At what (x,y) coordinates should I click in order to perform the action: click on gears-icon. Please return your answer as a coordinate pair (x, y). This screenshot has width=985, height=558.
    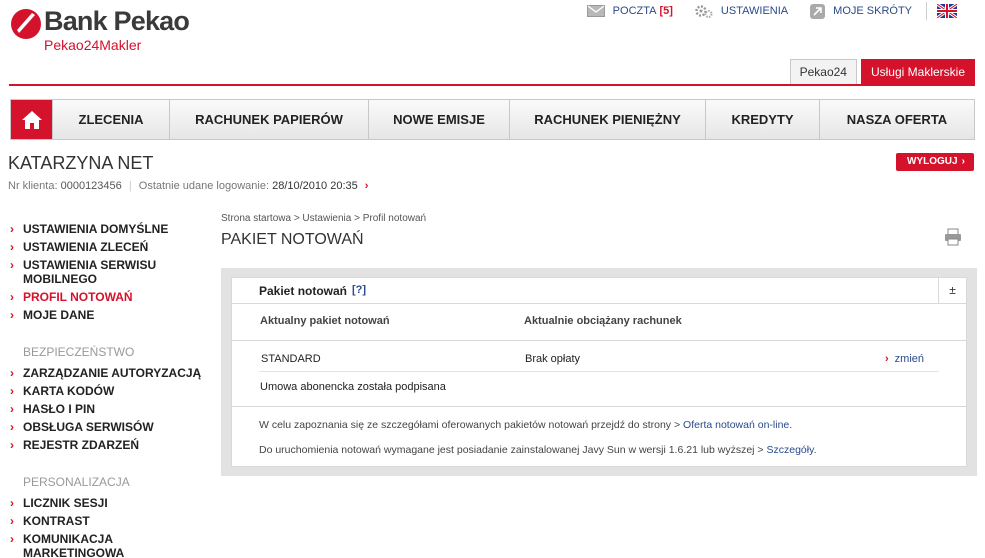
    Looking at the image, I should click on (704, 11).